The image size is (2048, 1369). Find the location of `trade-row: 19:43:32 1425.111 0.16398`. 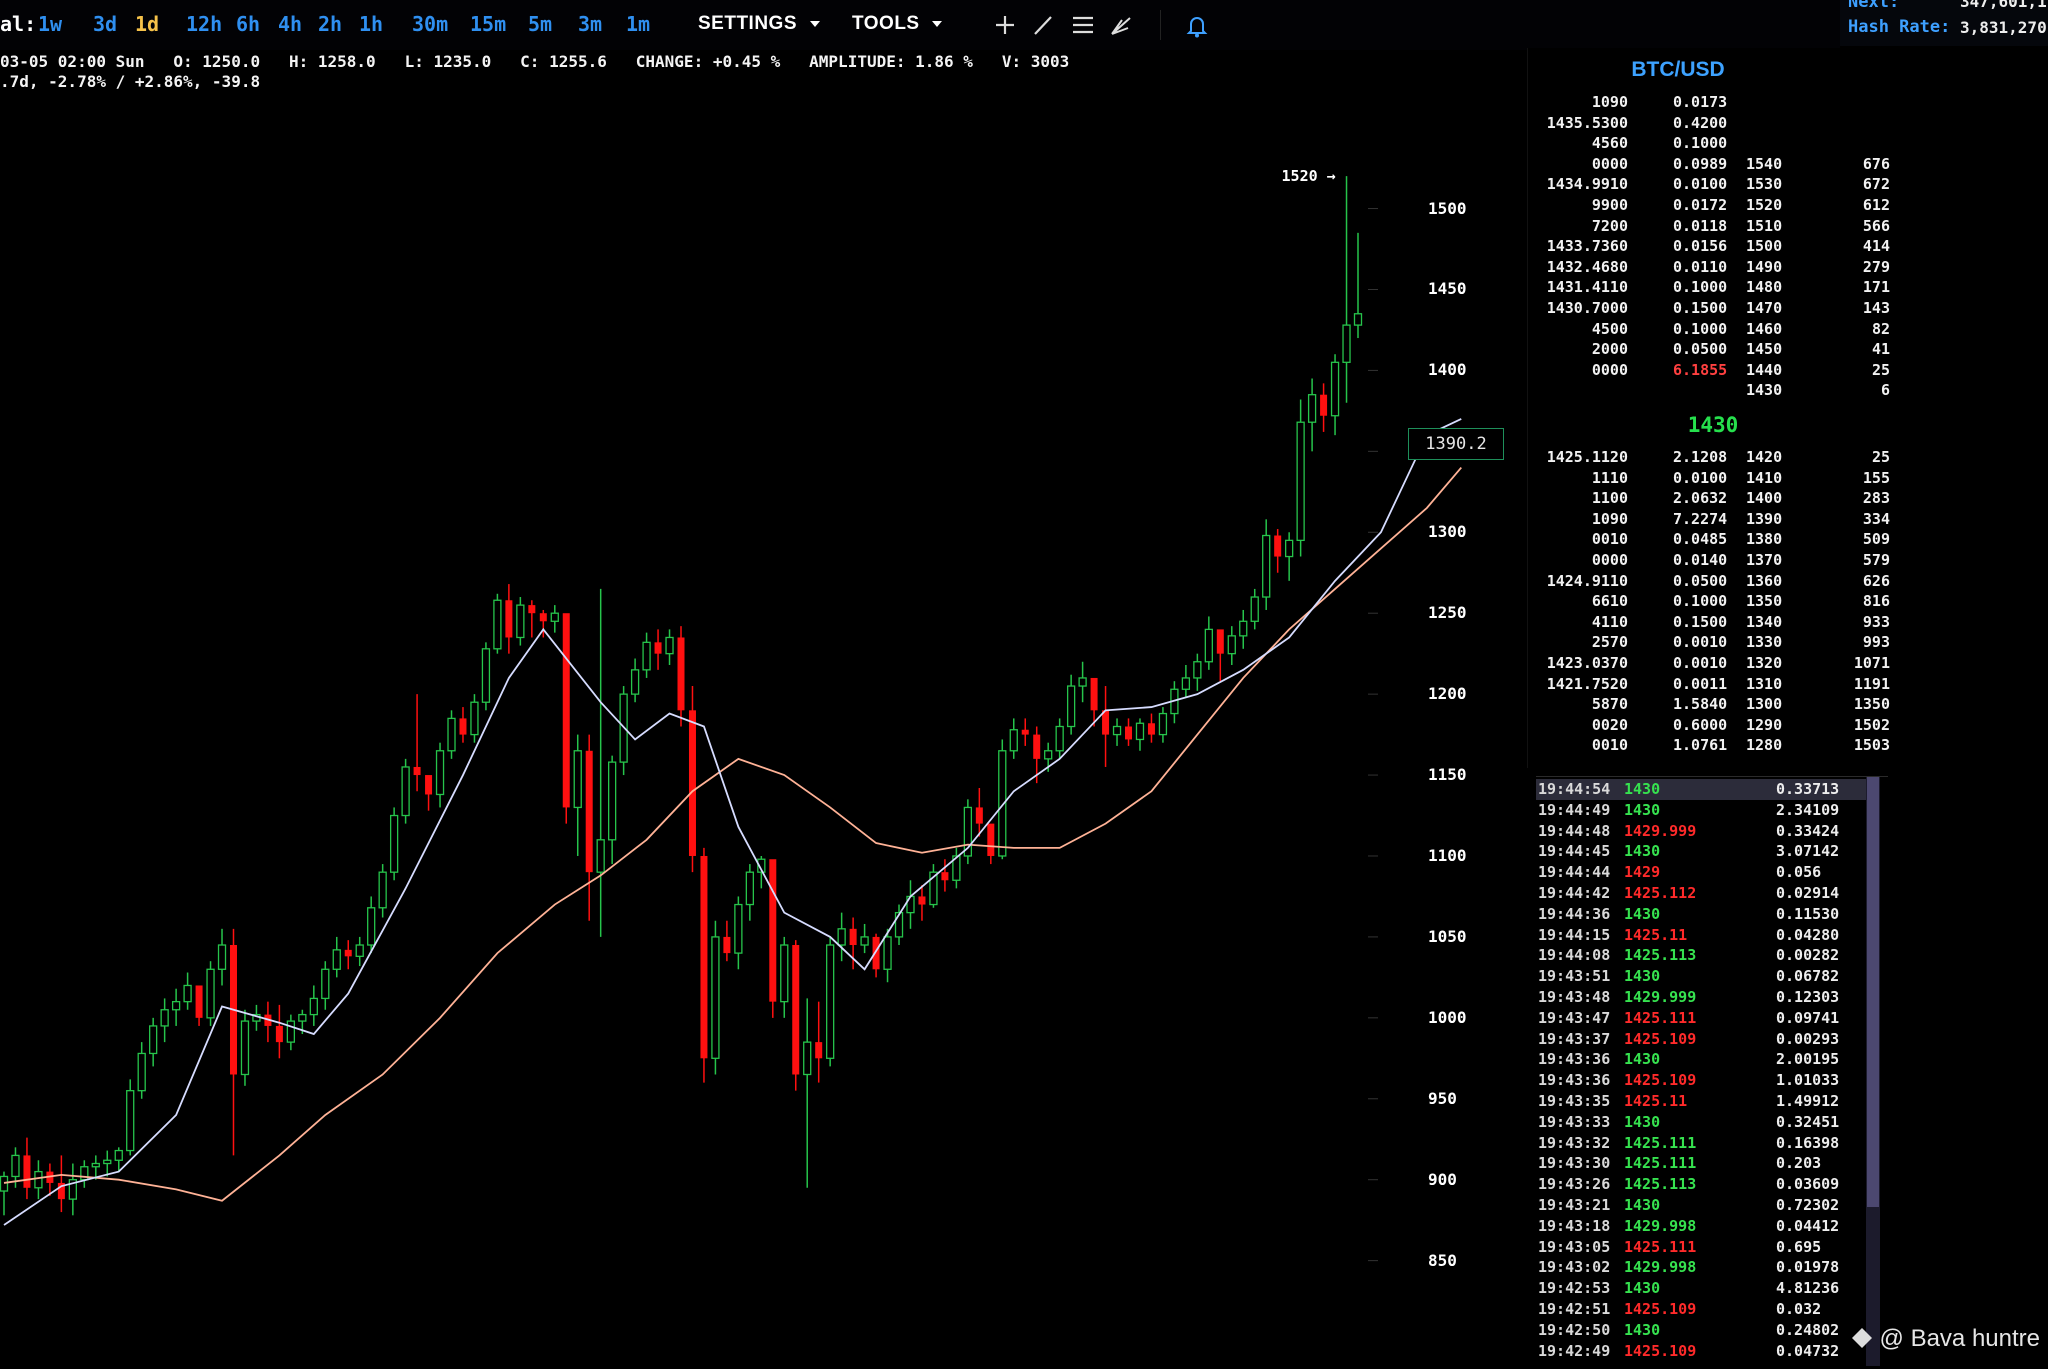

trade-row: 19:43:32 1425.111 0.16398 is located at coordinates (1701, 1143).